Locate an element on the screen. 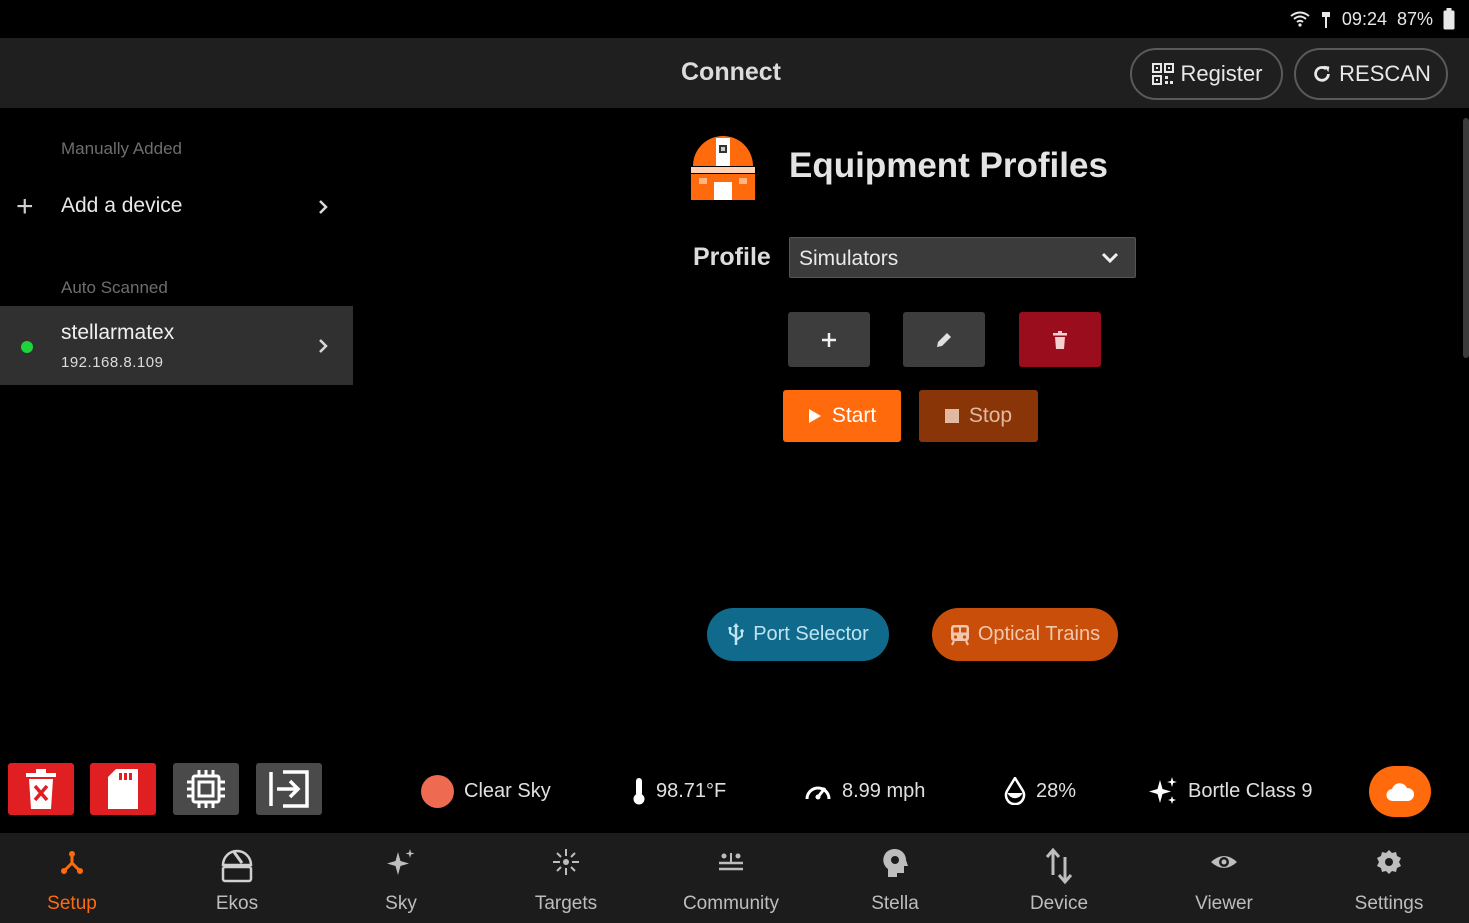 The width and height of the screenshot is (1469, 923). speedometer-icon is located at coordinates (818, 793).